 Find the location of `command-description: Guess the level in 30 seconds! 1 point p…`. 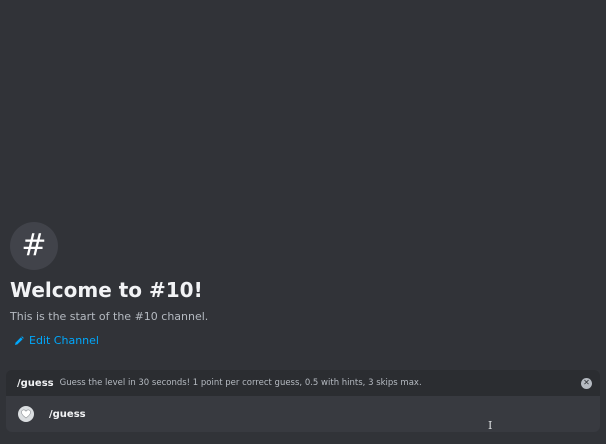

command-description: Guess the level in 30 seconds! 1 point p… is located at coordinates (240, 383).